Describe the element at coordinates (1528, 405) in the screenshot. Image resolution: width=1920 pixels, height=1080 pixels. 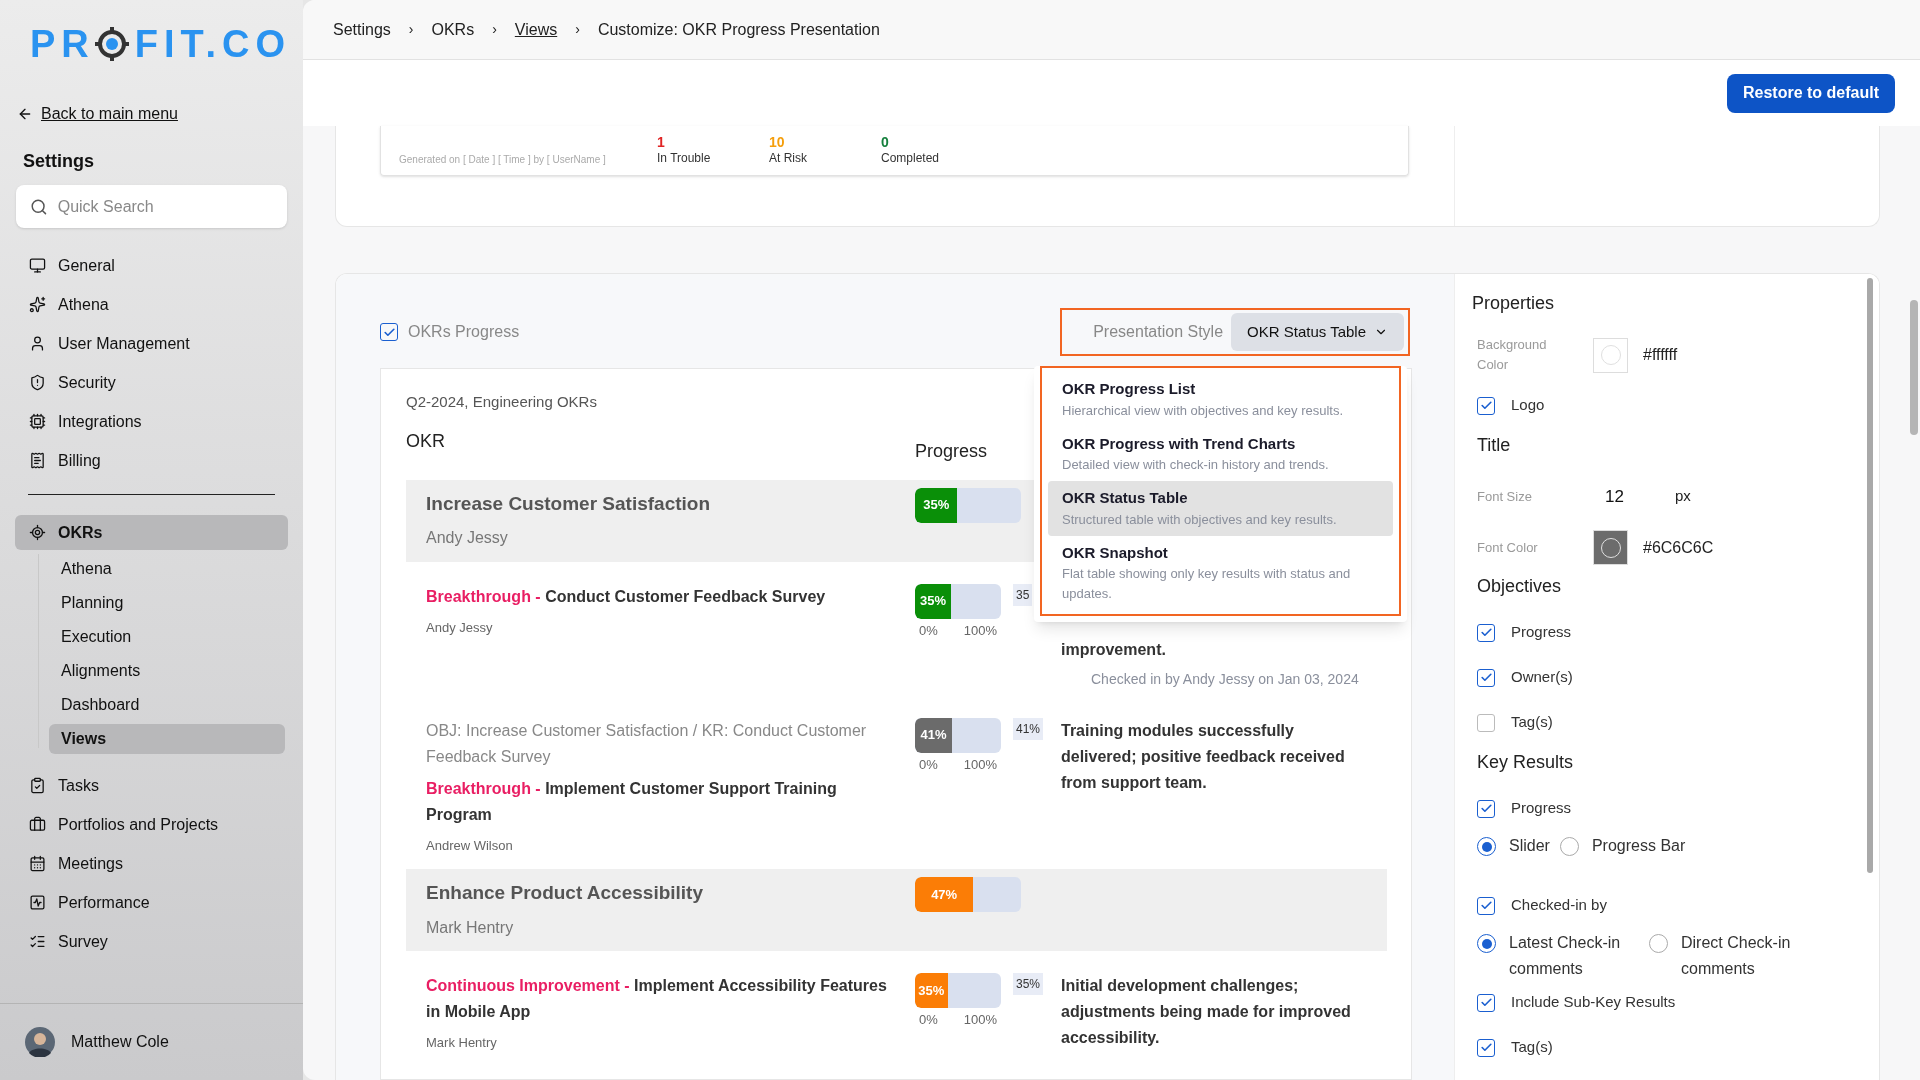
I see `checkbox-label: Logo` at that location.